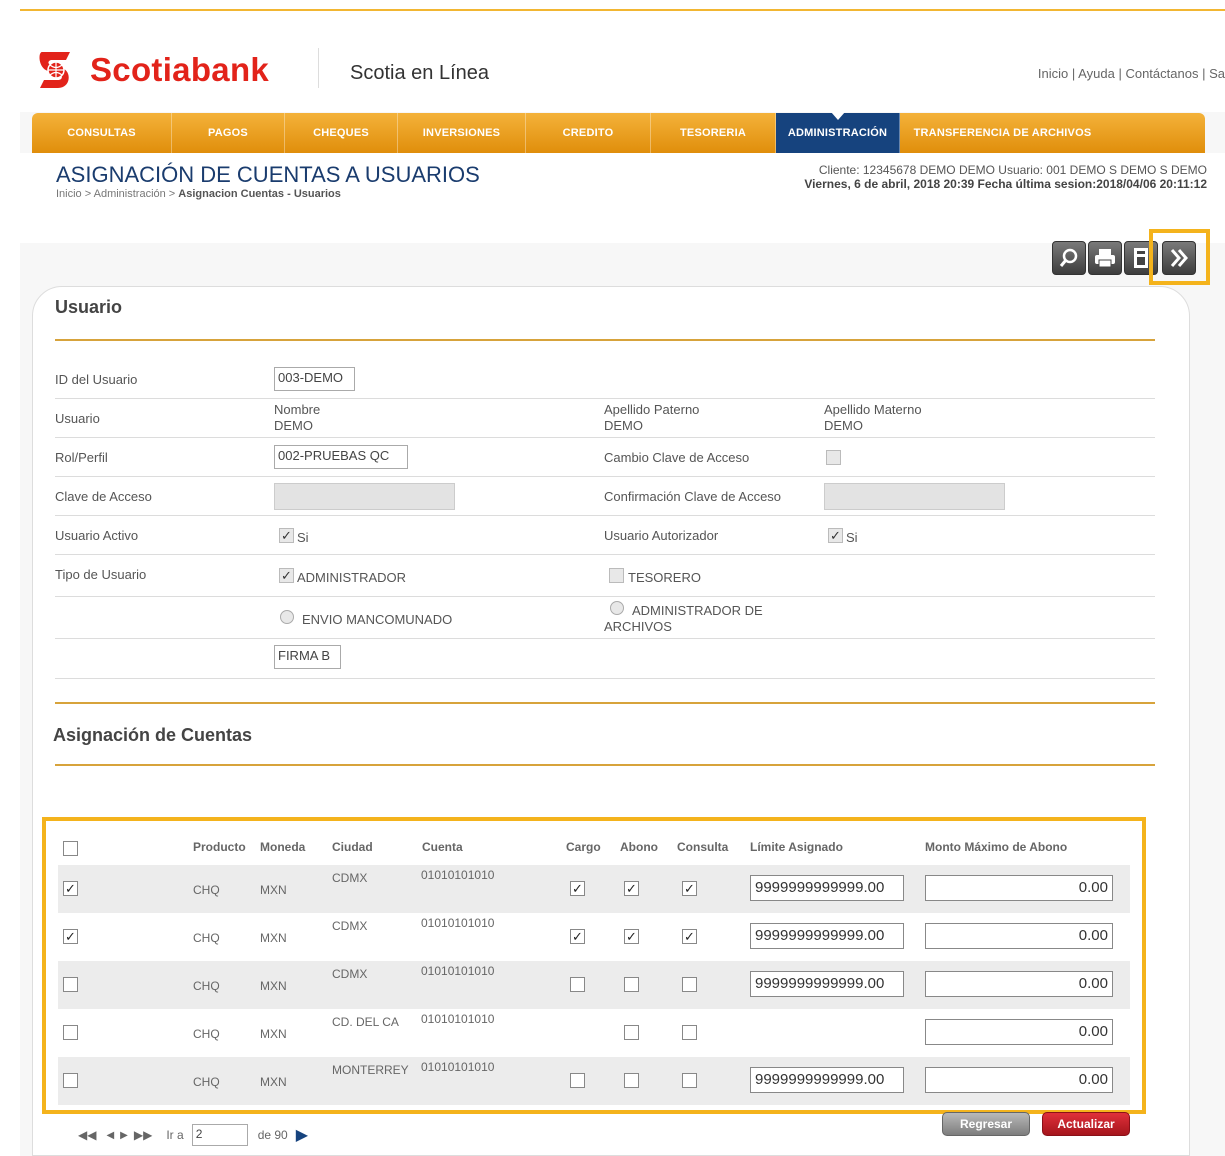  I want to click on header-abono: Abono, so click(639, 847).